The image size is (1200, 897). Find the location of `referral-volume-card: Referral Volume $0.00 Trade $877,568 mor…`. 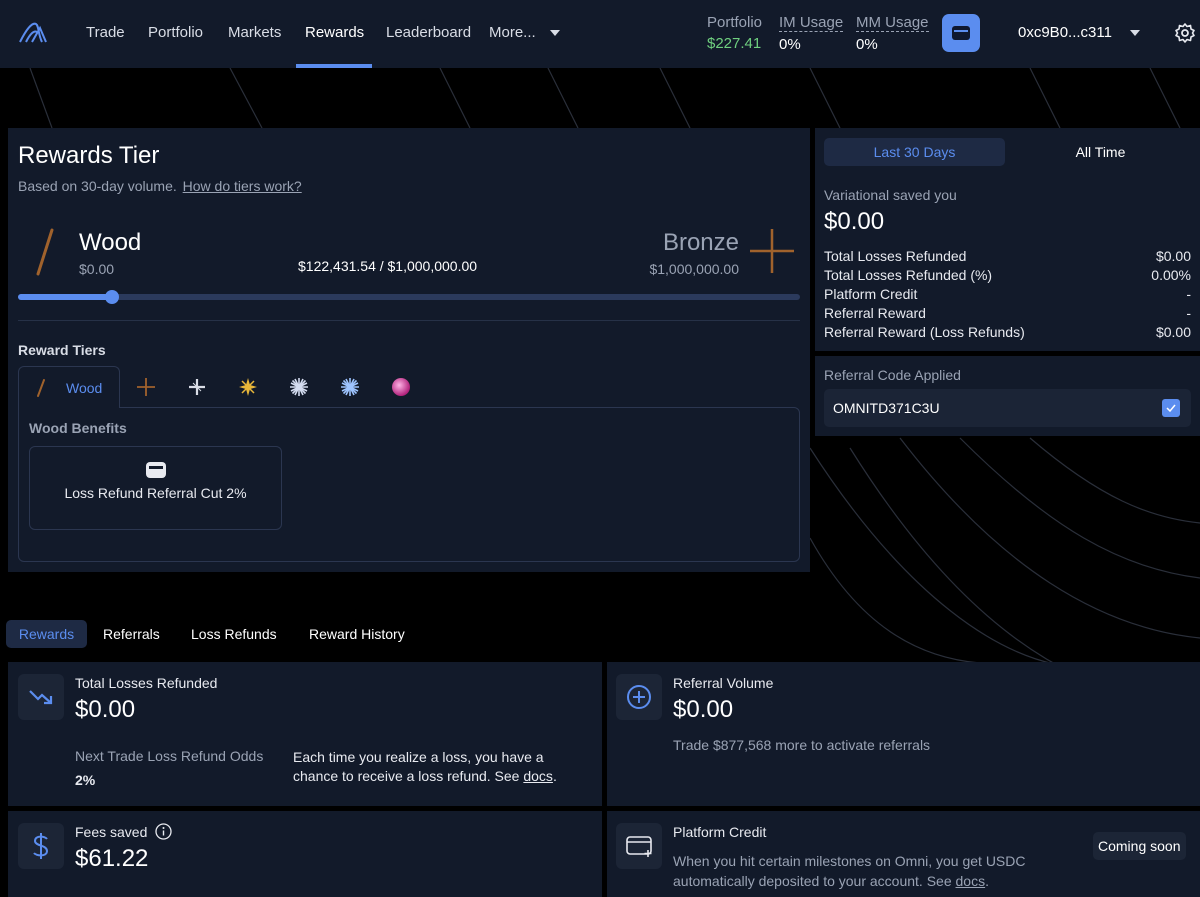

referral-volume-card: Referral Volume $0.00 Trade $877,568 mor… is located at coordinates (903, 734).